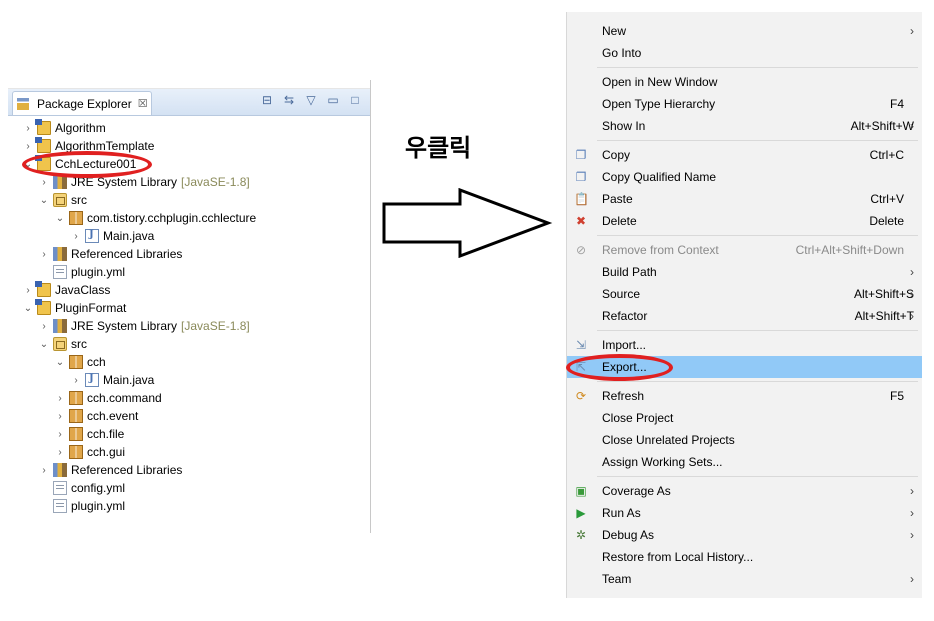  What do you see at coordinates (744, 199) in the screenshot?
I see `menu-item-paste: 📋 Paste Ctrl+V` at bounding box center [744, 199].